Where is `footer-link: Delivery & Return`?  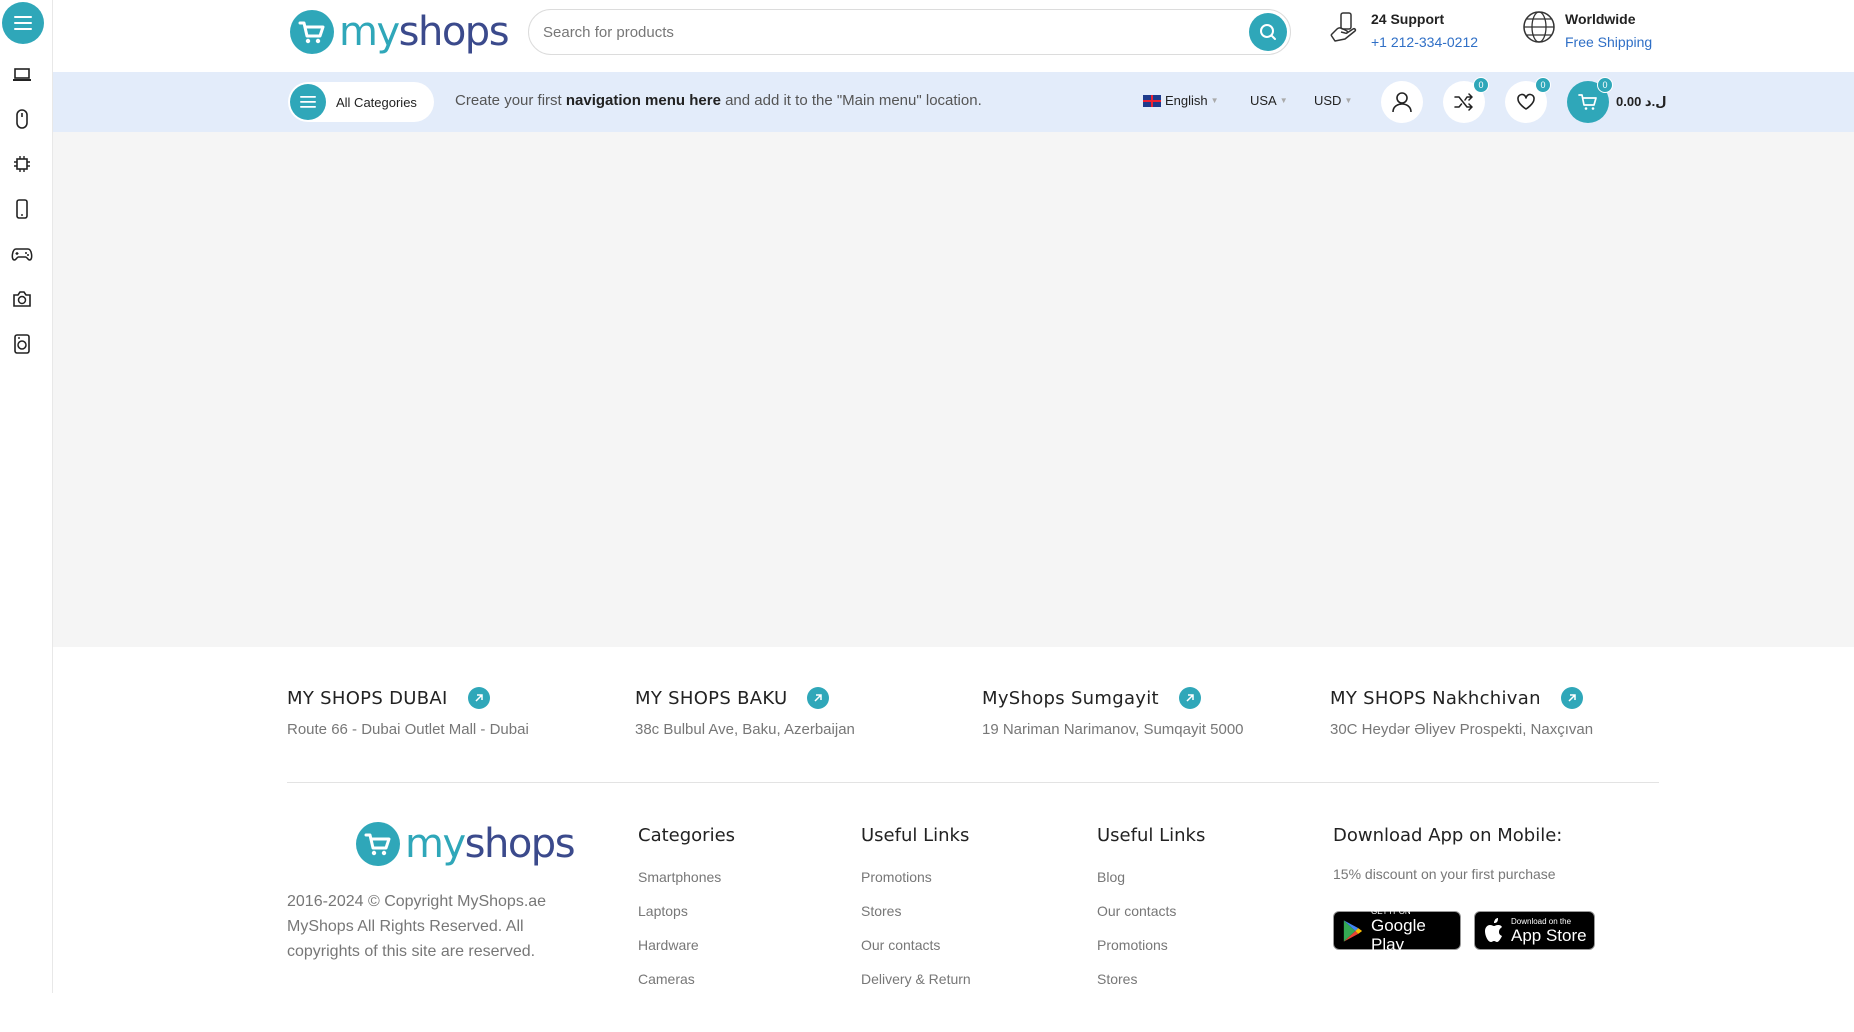
footer-link: Delivery & Return is located at coordinates (916, 979).